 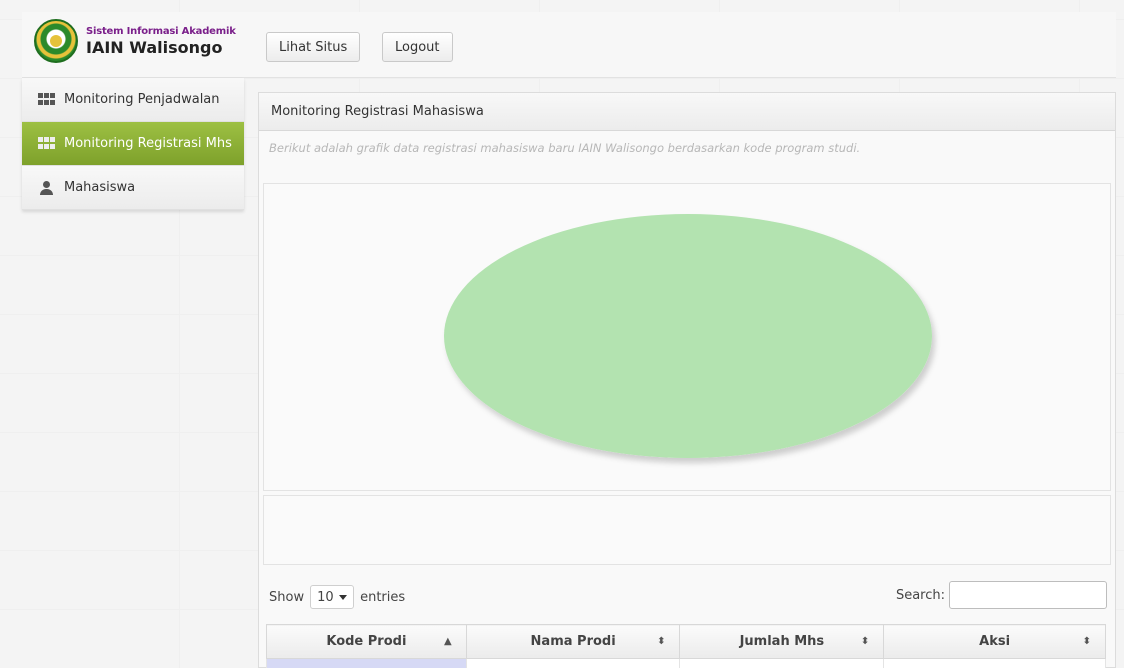 I want to click on sidebar-item-label: Mahasiswa, so click(x=100, y=187).